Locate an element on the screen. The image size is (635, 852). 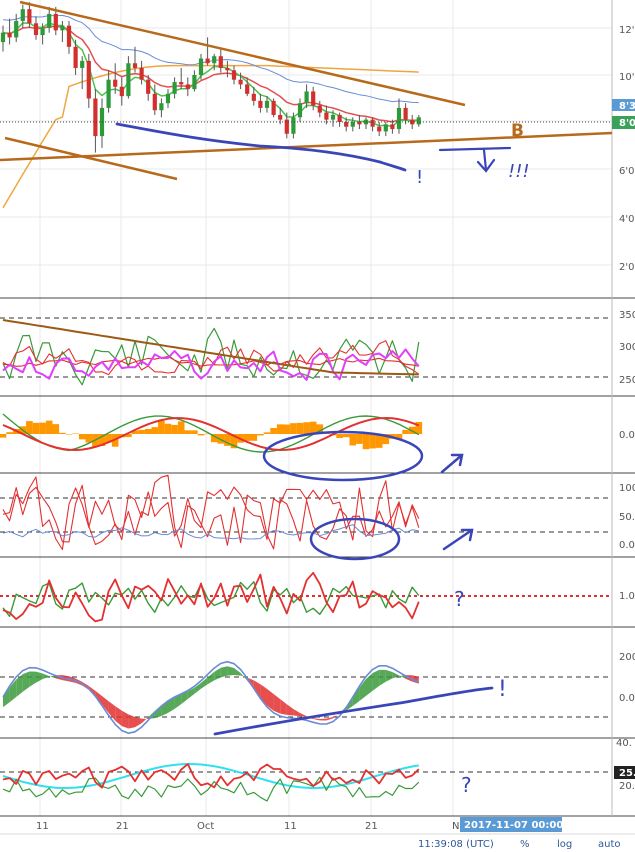
osc2-tick-label: 0.0 is located at coordinates (627, 435).